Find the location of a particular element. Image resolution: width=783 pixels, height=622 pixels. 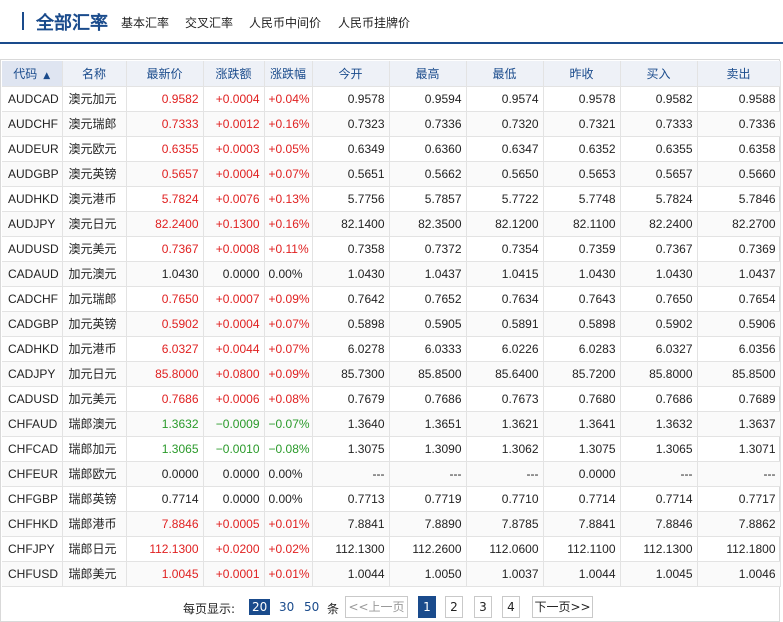

cell-code: AUDUSD is located at coordinates (32, 249).